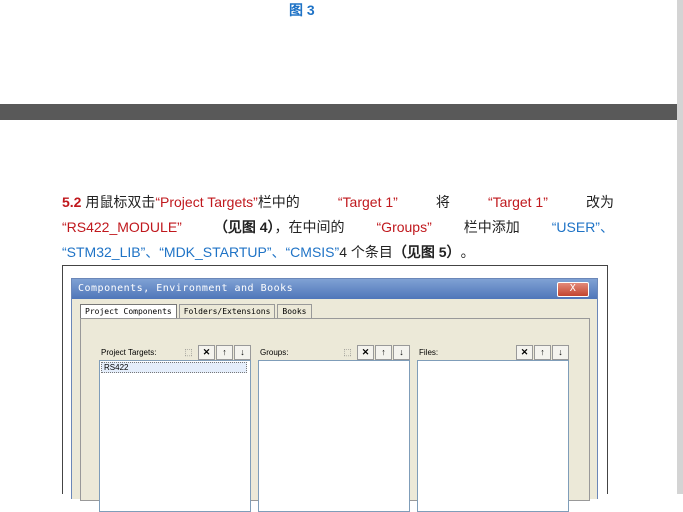 The image size is (683, 512). Describe the element at coordinates (294, 311) in the screenshot. I see `tab-books: Books` at that location.